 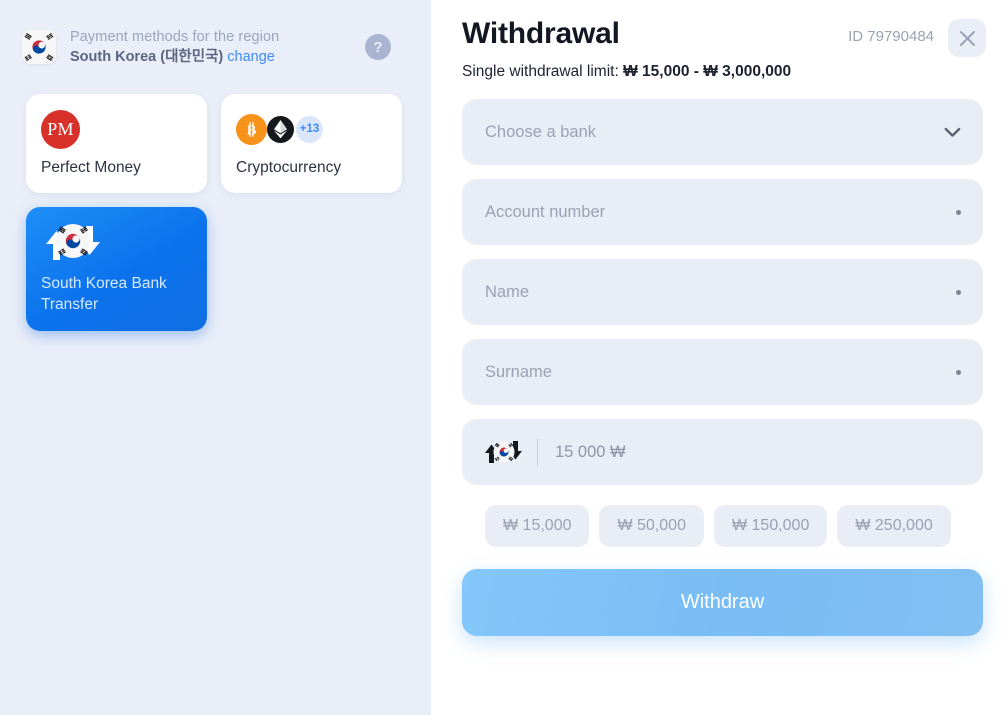 What do you see at coordinates (722, 292) in the screenshot?
I see `name-field: Name` at bounding box center [722, 292].